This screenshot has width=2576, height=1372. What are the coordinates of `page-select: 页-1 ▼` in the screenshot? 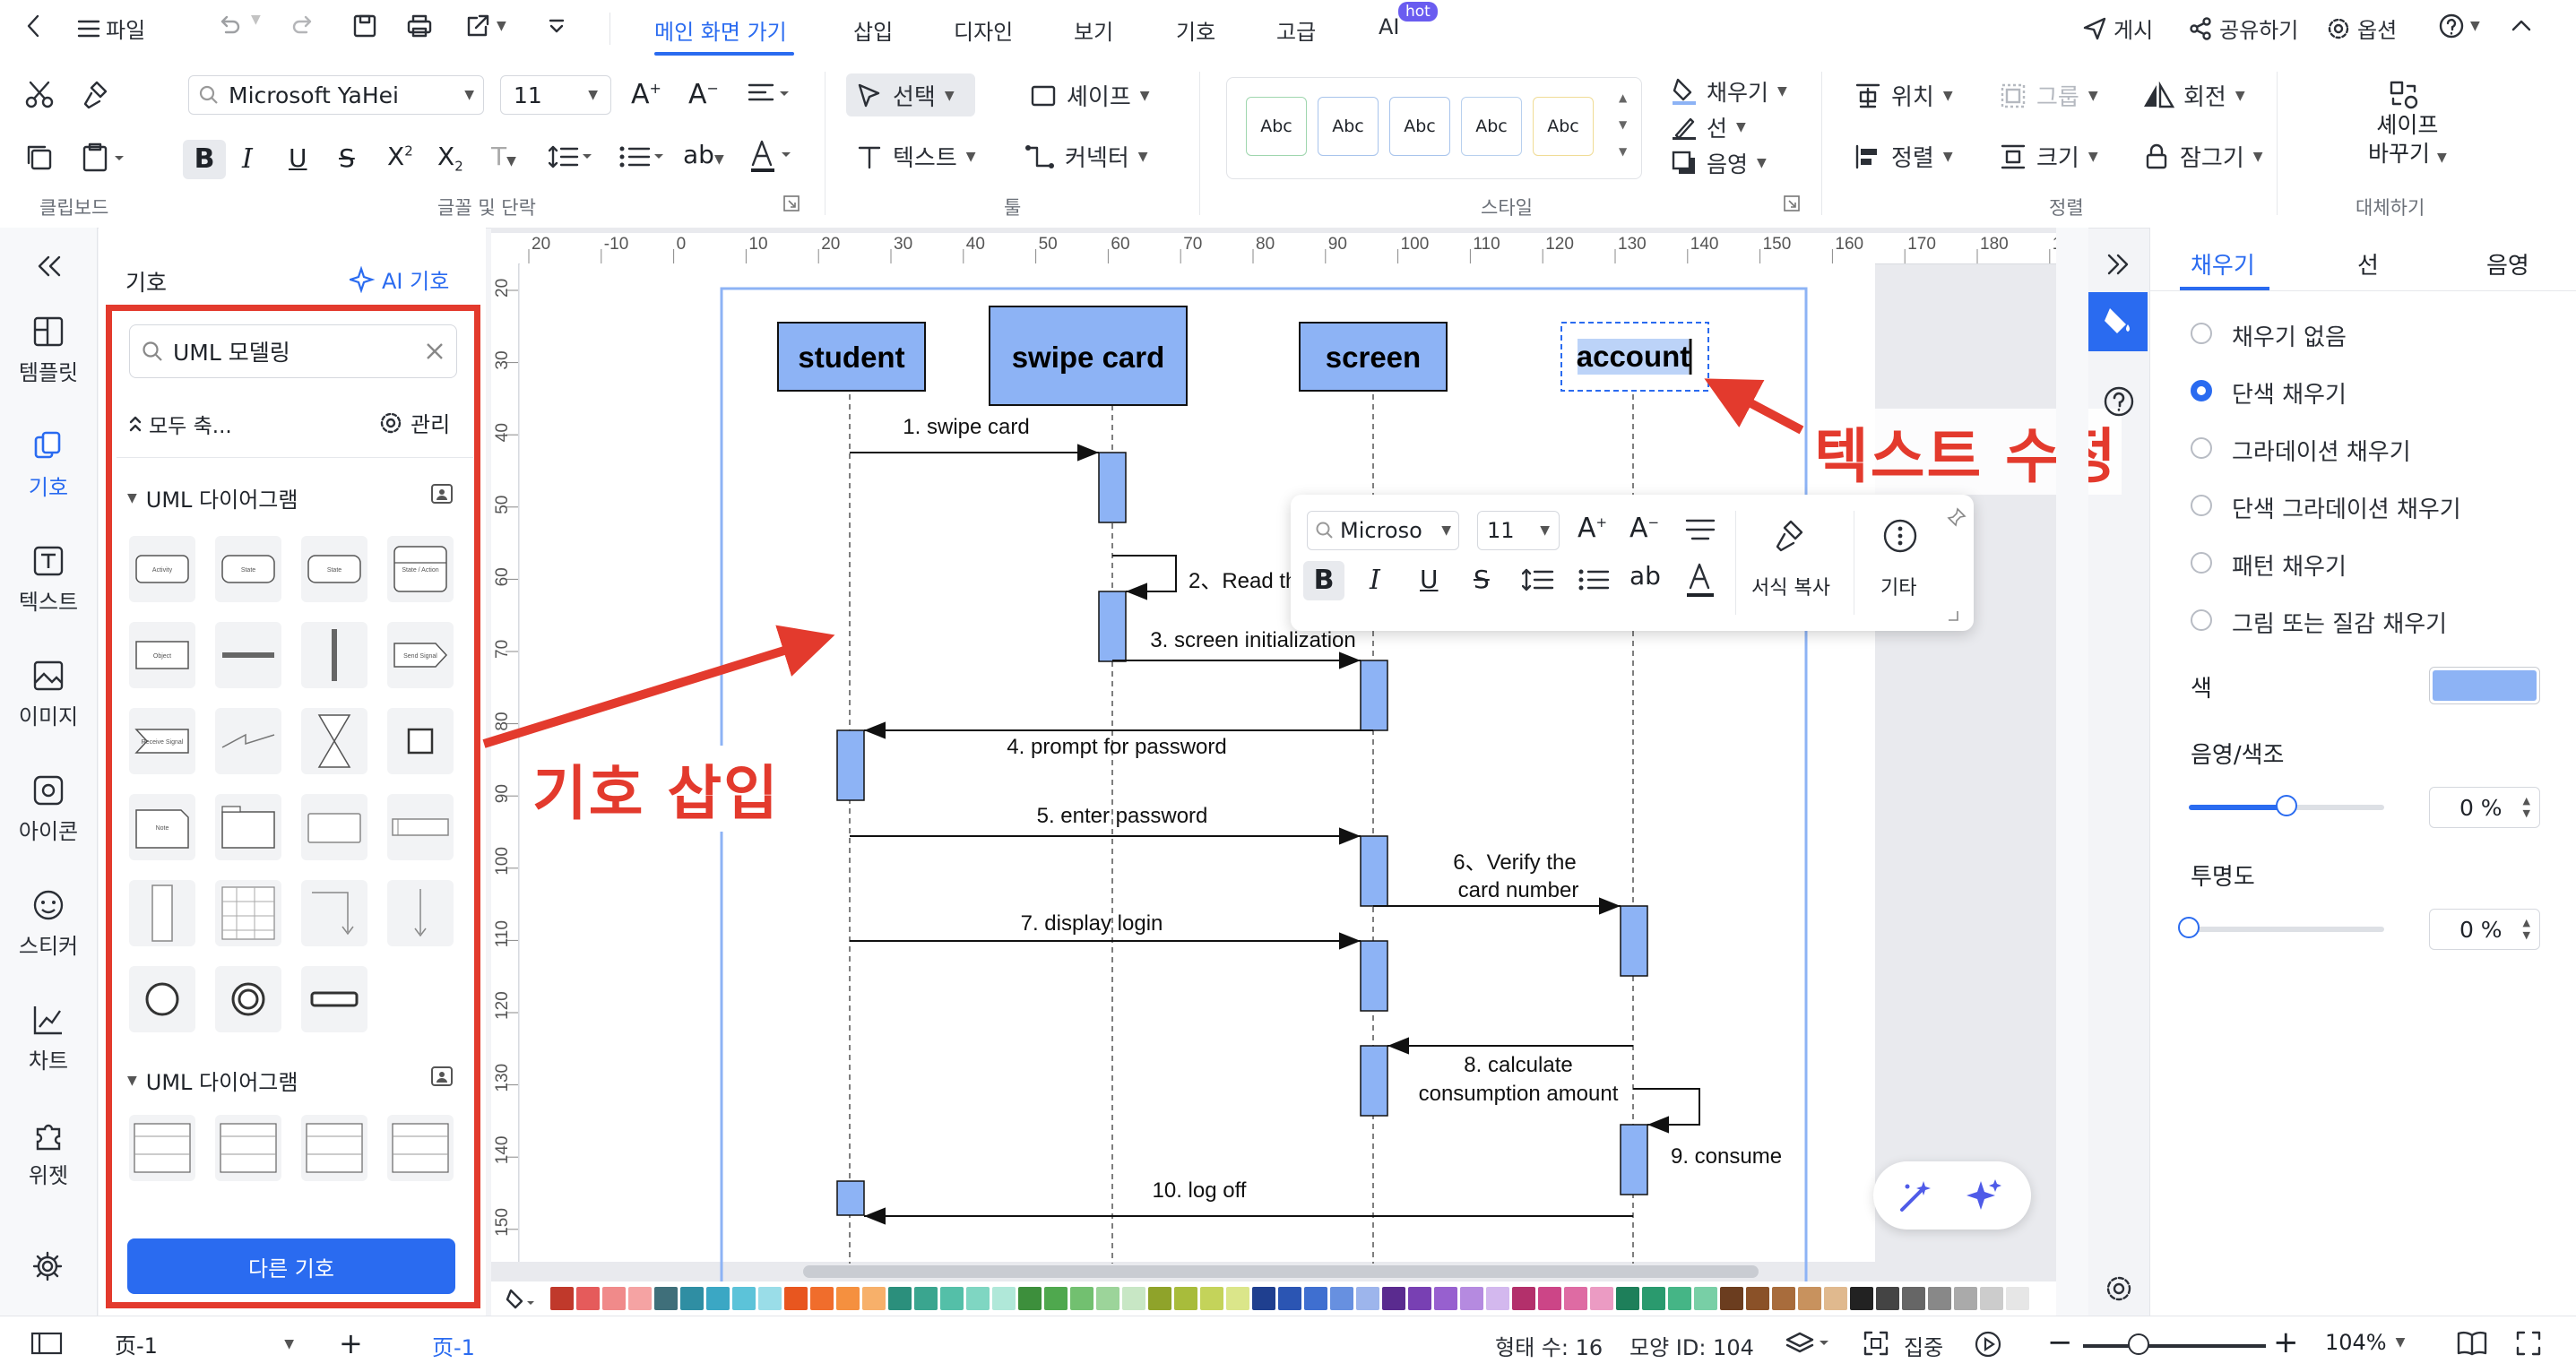 It's located at (204, 1343).